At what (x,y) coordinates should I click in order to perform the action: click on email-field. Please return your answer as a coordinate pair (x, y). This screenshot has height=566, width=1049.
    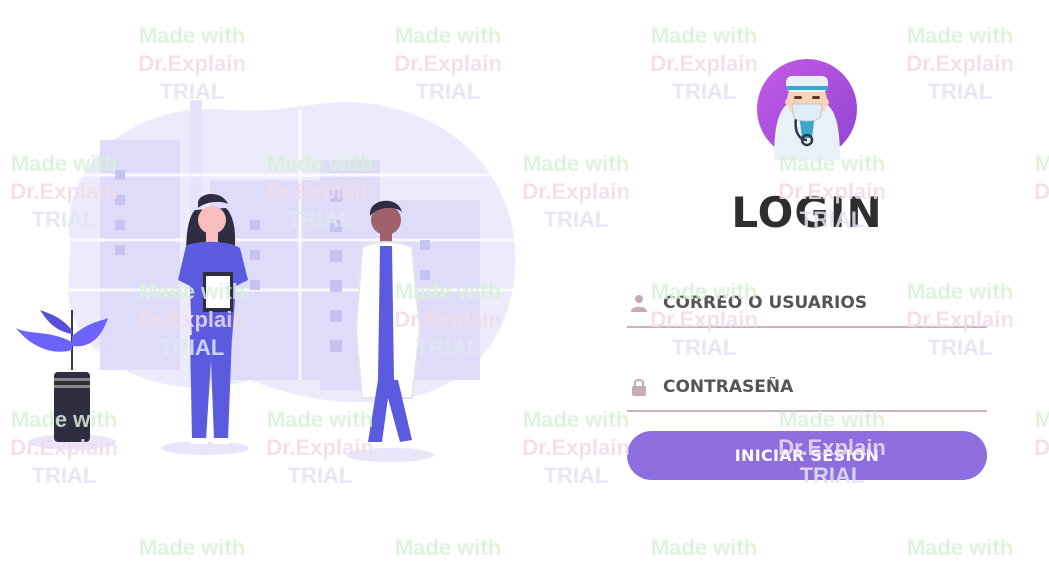
    Looking at the image, I should click on (807, 304).